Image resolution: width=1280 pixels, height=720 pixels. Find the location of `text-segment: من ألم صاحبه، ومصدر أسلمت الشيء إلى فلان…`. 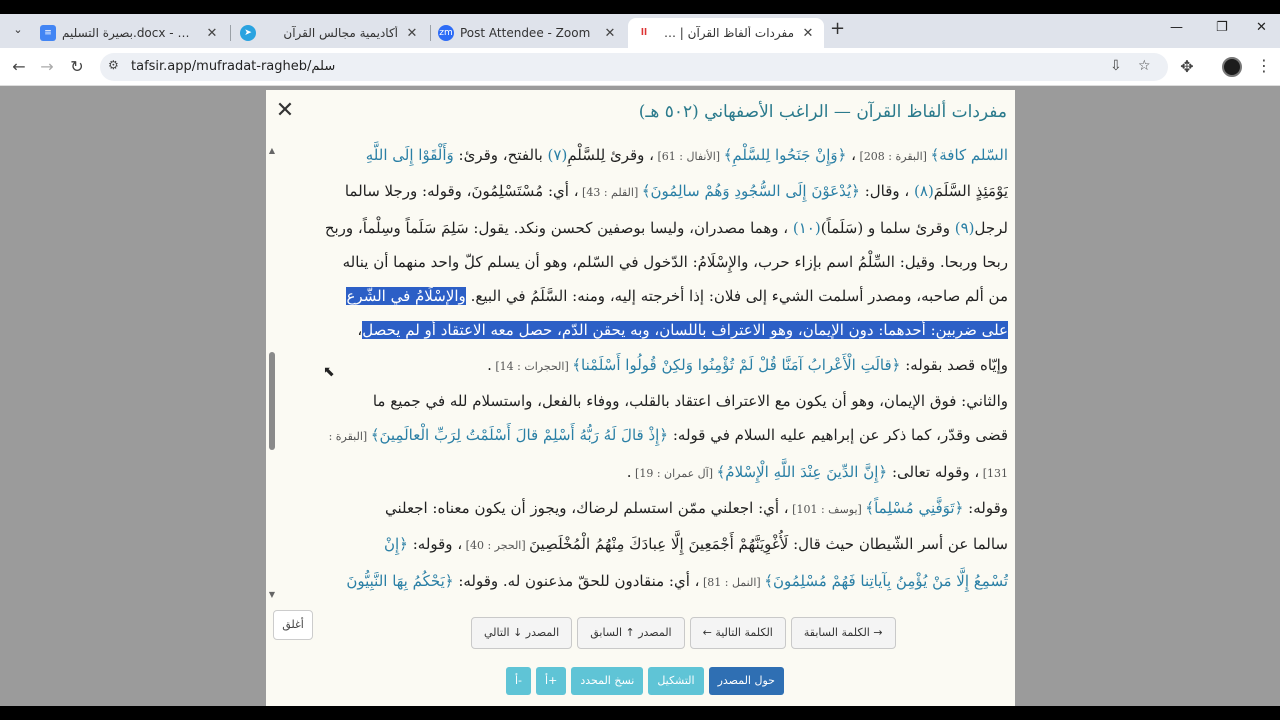

text-segment: من ألم صاحبه، ومصدر أسلمت الشيء إلى فلان… is located at coordinates (736, 296).